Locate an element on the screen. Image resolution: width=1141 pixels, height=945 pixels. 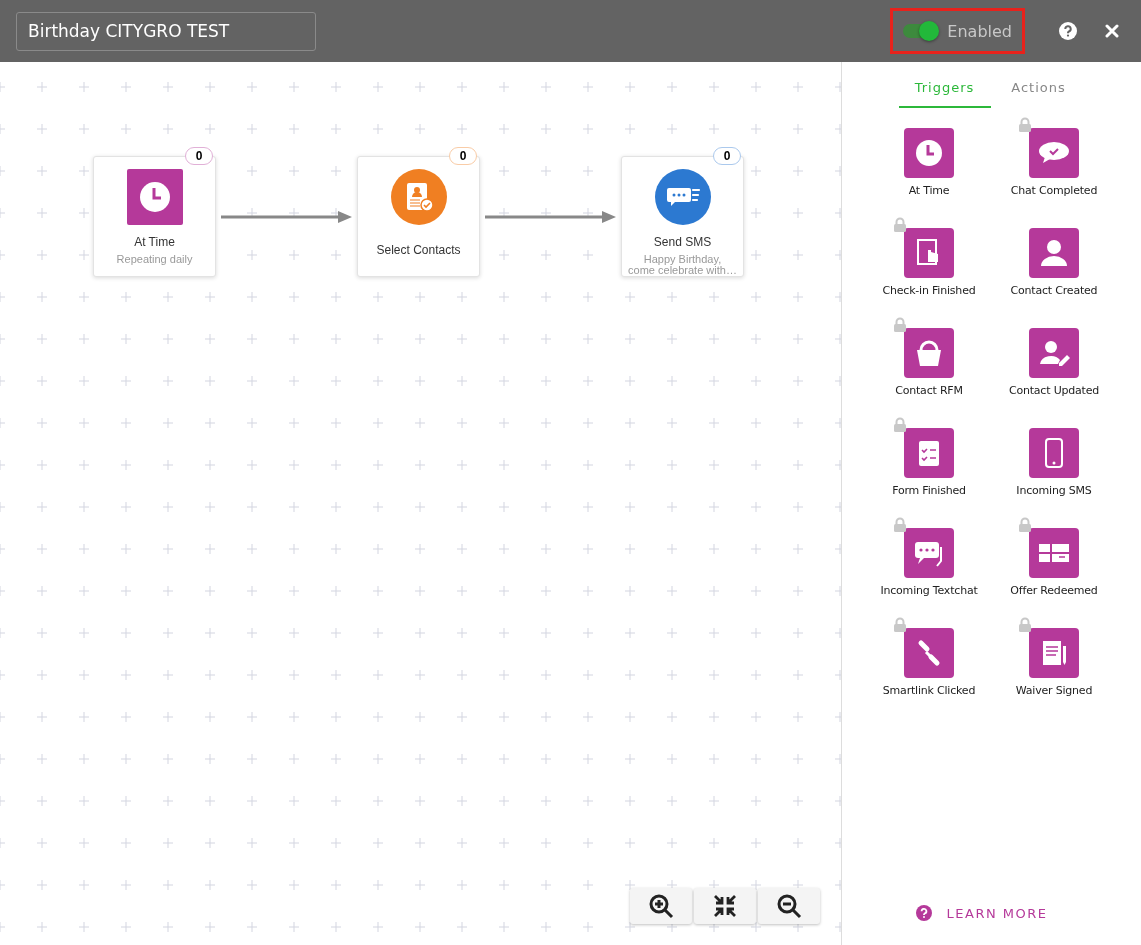
trigger-tile: Contact RFM is located at coordinates (929, 362).